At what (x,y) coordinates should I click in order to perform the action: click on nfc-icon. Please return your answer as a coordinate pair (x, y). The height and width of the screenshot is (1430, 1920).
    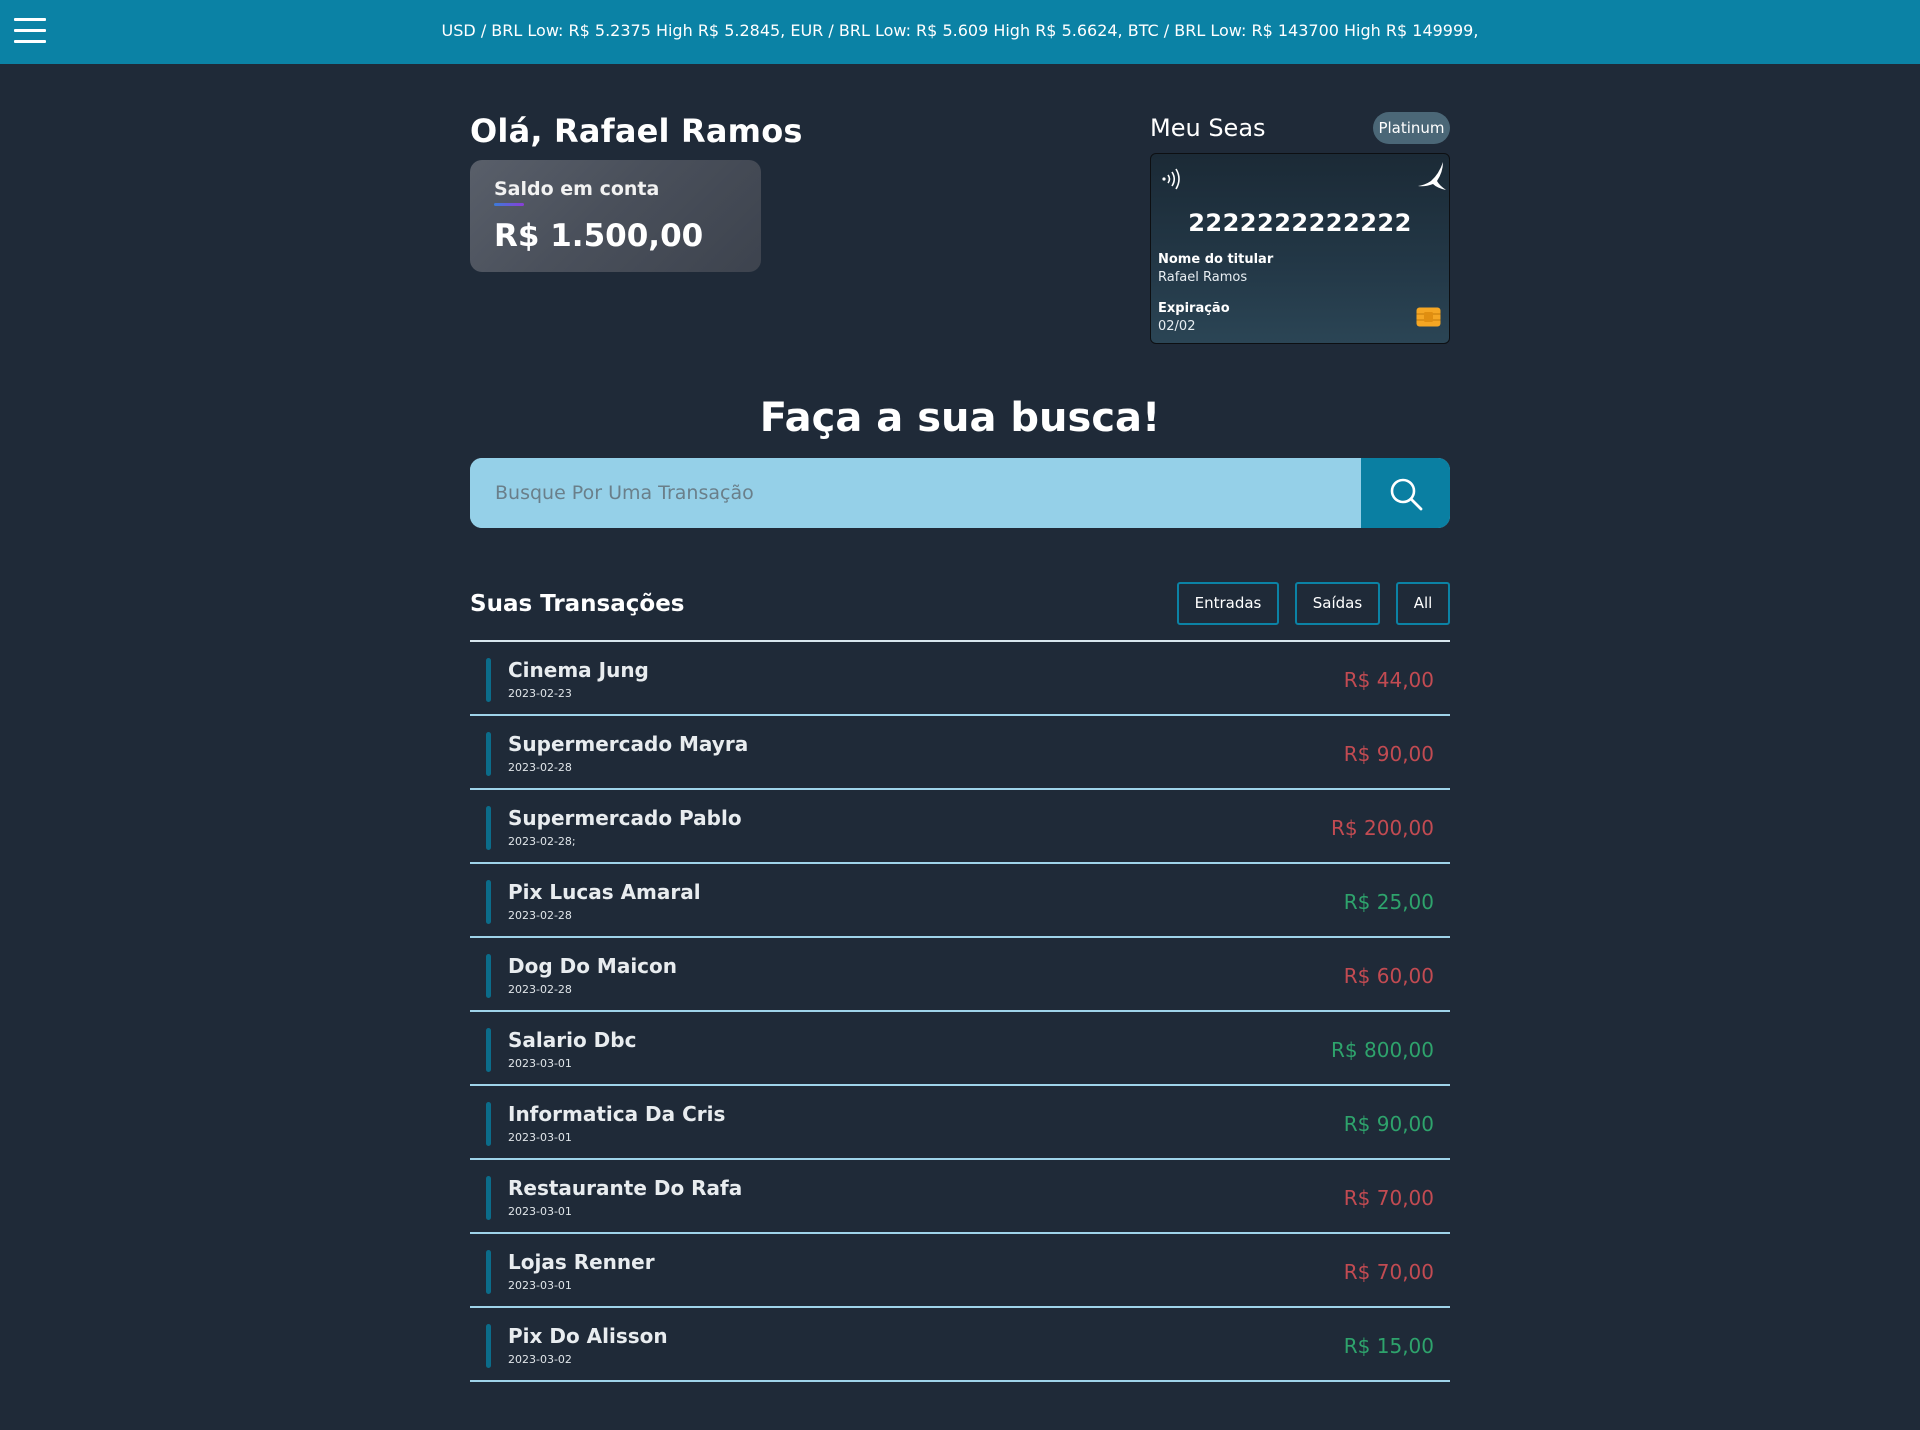
    Looking at the image, I should click on (1171, 179).